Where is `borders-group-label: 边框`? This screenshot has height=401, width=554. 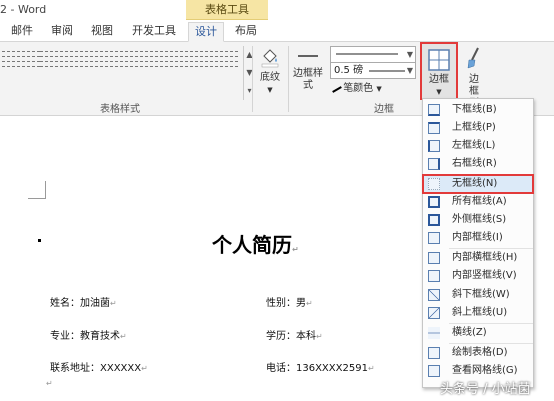 borders-group-label: 边框 is located at coordinates (384, 109).